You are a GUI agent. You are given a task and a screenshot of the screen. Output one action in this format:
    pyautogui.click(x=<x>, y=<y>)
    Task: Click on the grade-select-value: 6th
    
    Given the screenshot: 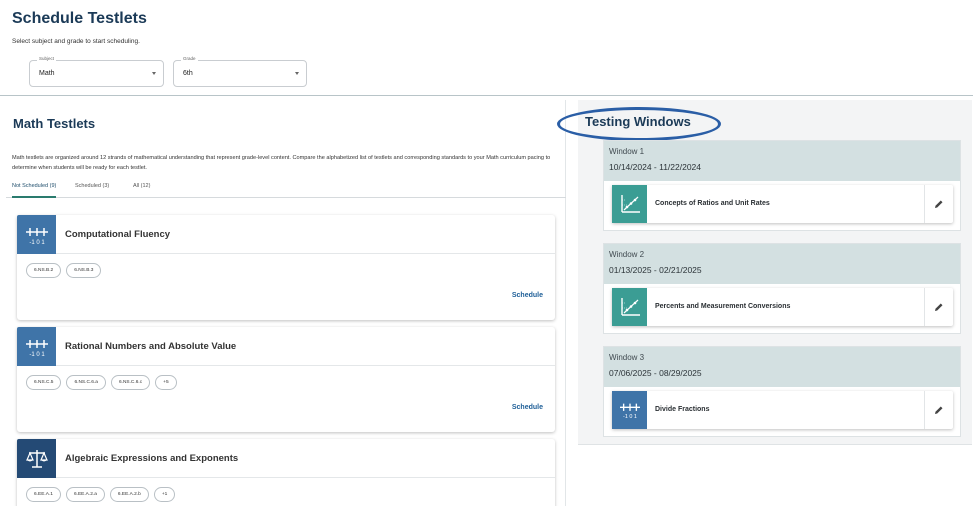 What is the action you would take?
    pyautogui.click(x=188, y=73)
    